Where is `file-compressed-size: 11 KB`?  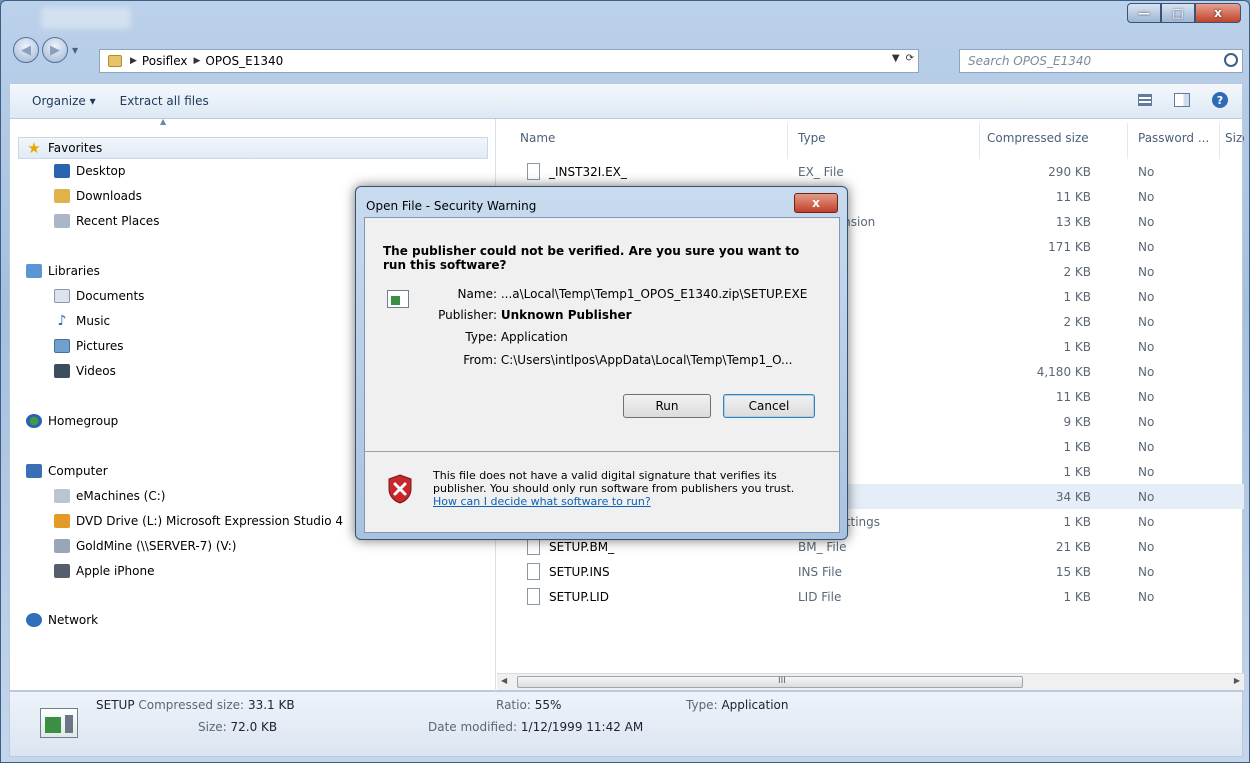
file-compressed-size: 11 KB is located at coordinates (1073, 396).